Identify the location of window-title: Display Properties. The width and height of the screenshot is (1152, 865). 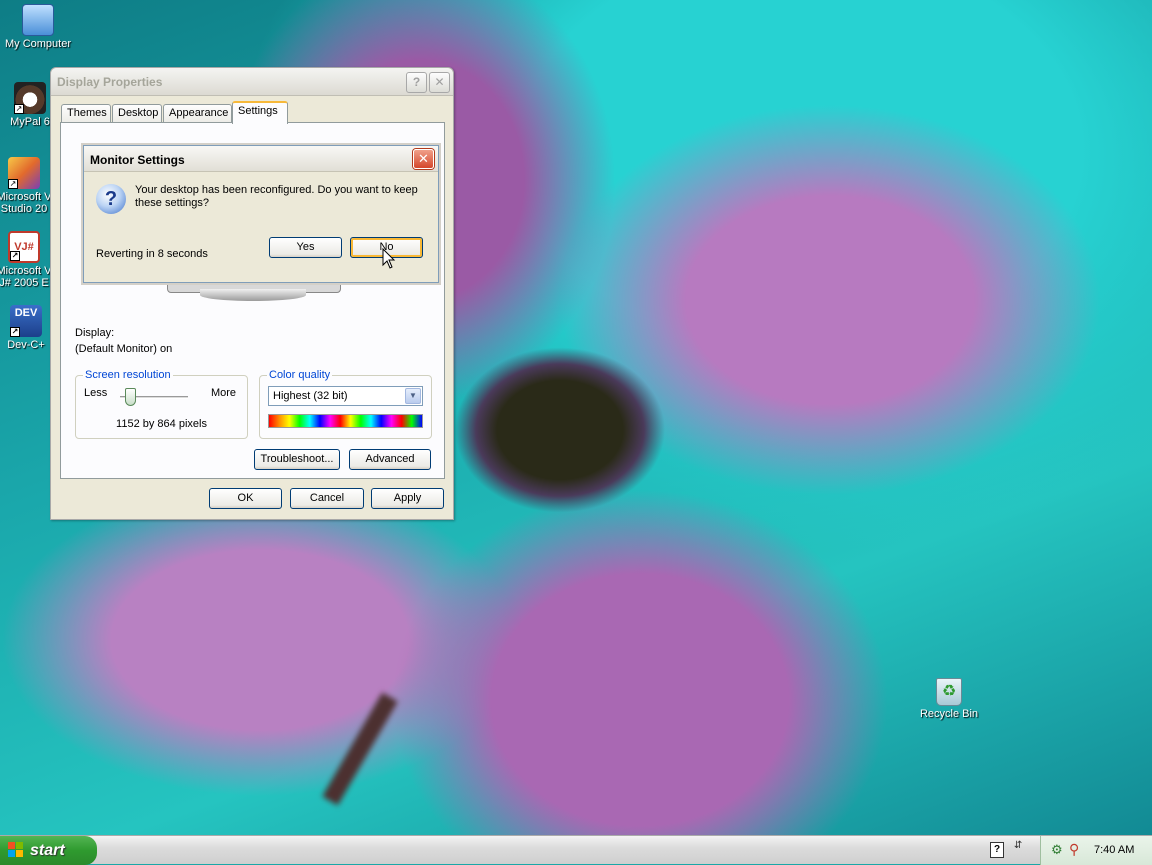
(110, 82).